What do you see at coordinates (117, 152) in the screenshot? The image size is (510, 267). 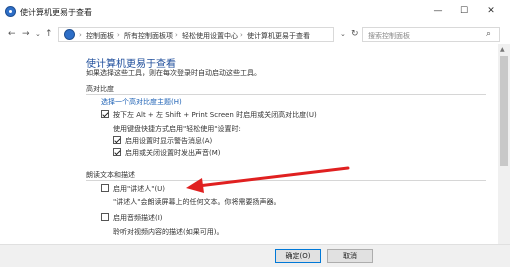 I see `sound-checkbox` at bounding box center [117, 152].